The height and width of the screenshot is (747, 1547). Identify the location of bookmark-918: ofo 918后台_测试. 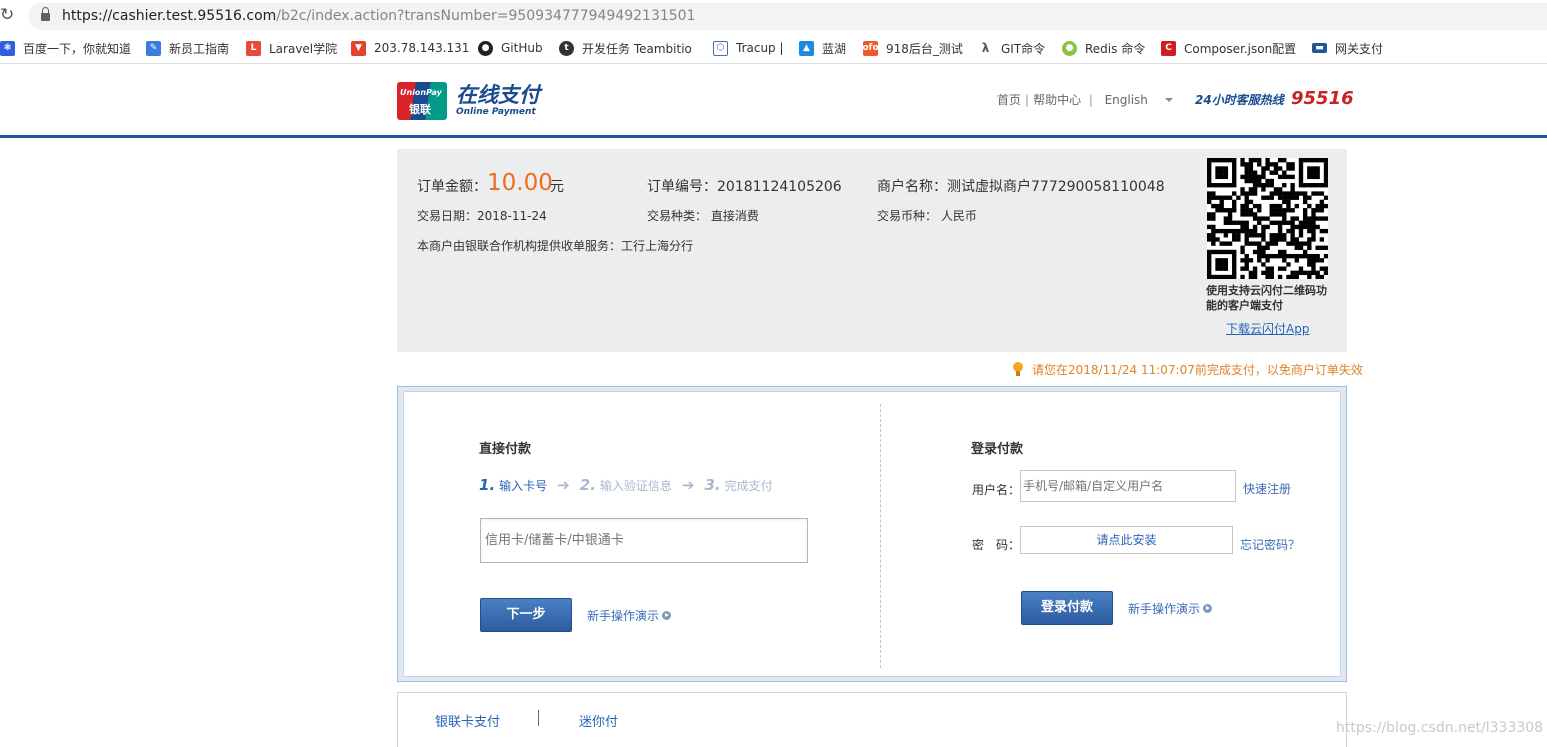
(912, 48).